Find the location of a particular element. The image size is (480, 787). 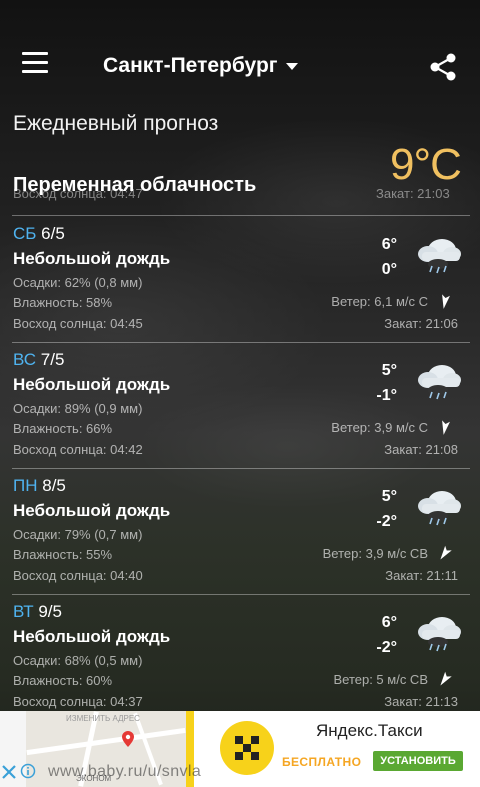

day-date-value: 6/5 is located at coordinates (53, 233).